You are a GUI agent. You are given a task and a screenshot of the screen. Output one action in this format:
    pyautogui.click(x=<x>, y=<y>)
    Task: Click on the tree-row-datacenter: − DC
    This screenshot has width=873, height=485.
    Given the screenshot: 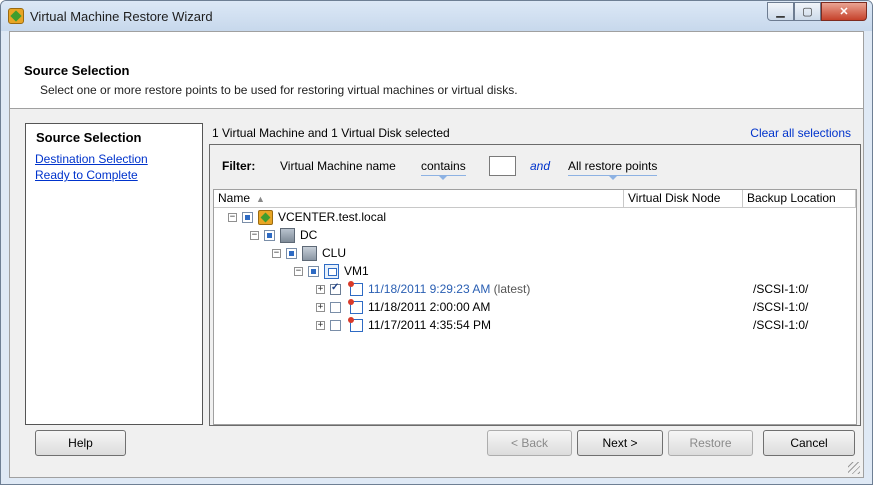 What is the action you would take?
    pyautogui.click(x=535, y=236)
    